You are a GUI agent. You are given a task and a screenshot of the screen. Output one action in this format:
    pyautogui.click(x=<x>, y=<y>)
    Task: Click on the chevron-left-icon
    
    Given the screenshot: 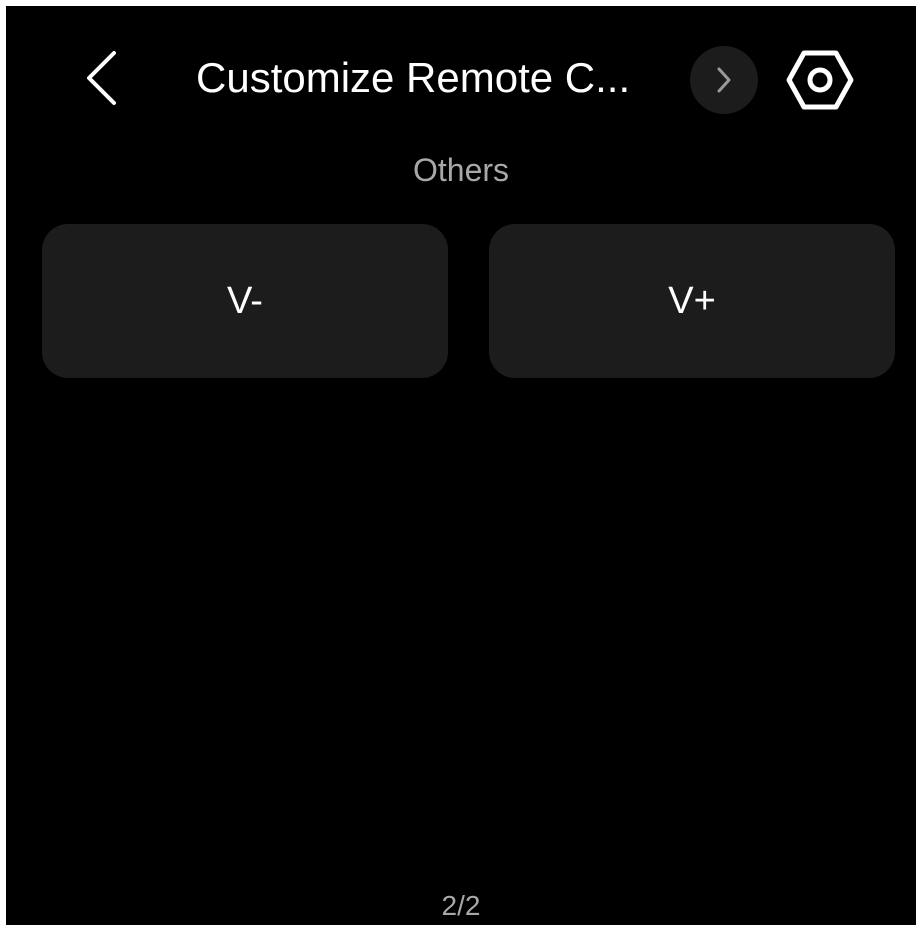 What is the action you would take?
    pyautogui.click(x=101, y=78)
    